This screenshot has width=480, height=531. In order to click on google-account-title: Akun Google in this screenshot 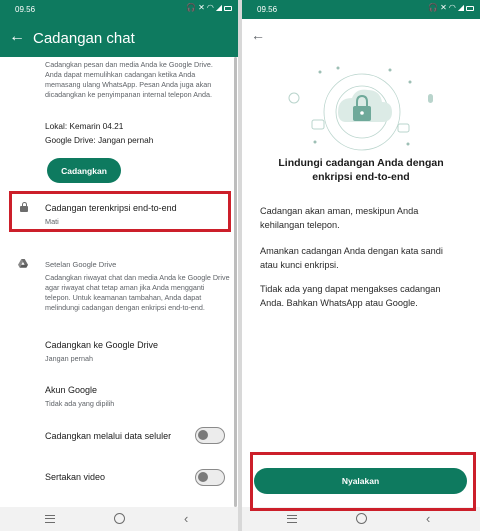, I will do `click(71, 390)`.